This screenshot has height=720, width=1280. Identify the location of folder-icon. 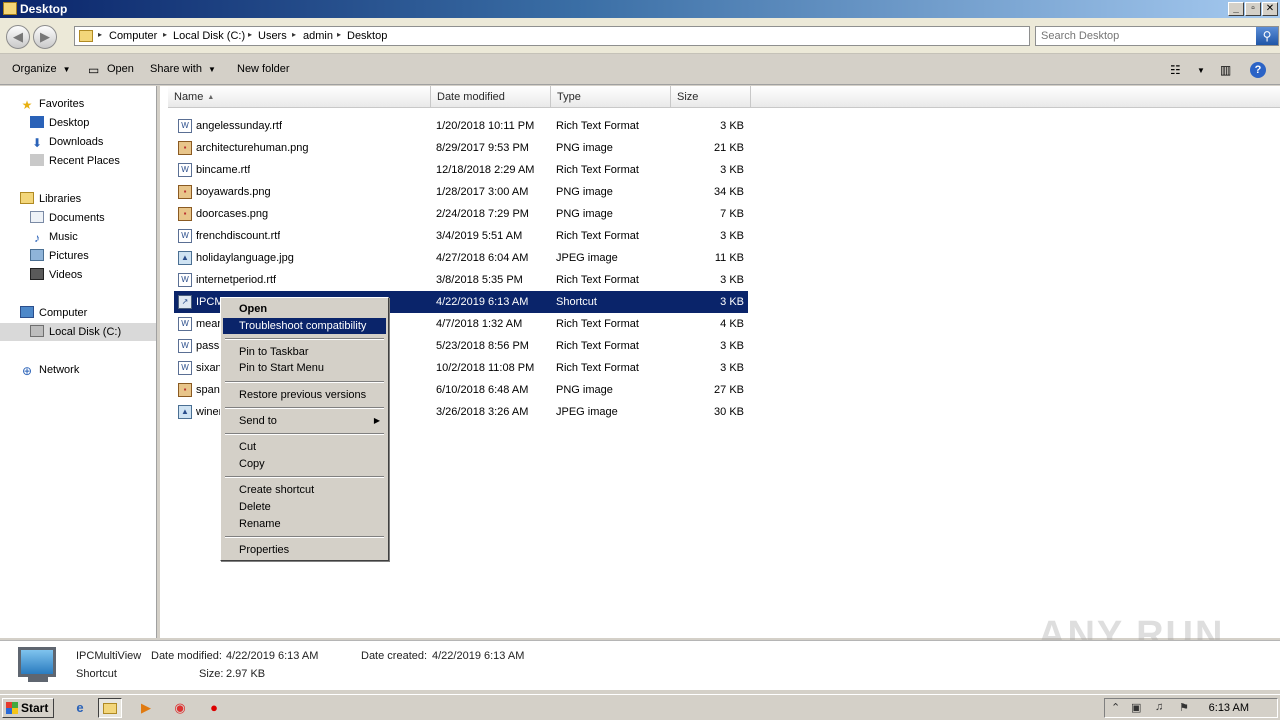
(110, 708).